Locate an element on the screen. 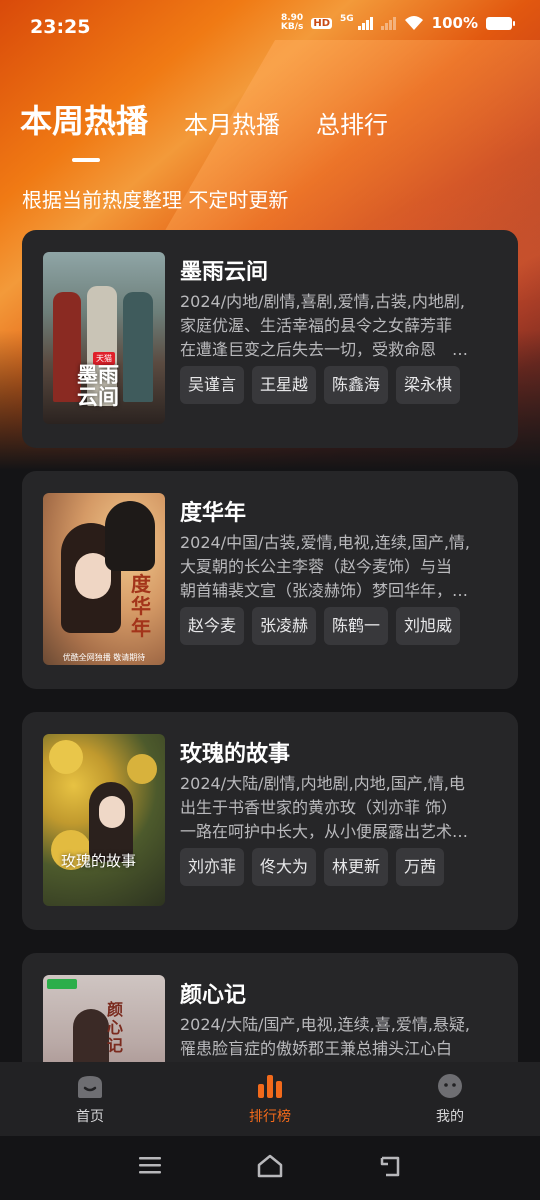  drama-title: 玫瑰的故事 is located at coordinates (235, 754).